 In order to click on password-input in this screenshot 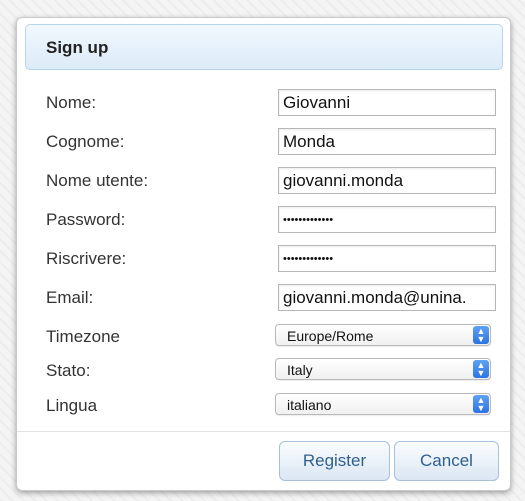, I will do `click(387, 219)`.